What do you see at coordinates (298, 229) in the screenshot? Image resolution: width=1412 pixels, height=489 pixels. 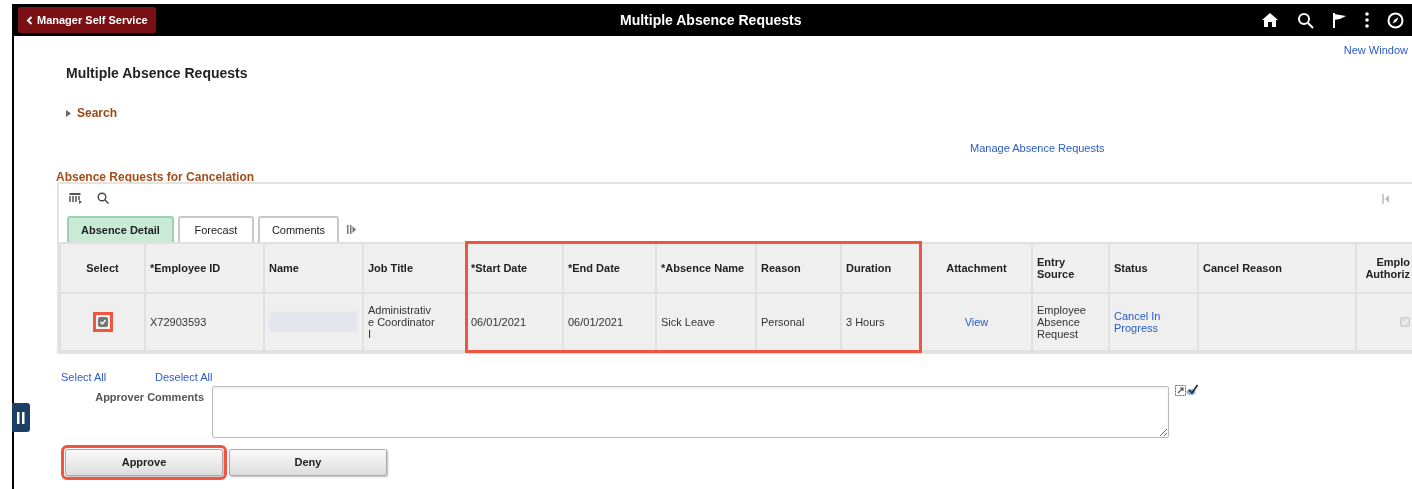 I see `grid-tab: Comments` at bounding box center [298, 229].